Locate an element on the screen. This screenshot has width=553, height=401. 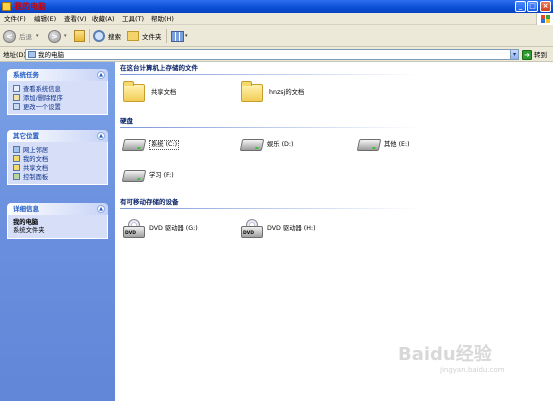
folder-up-icon is located at coordinates (79, 36).